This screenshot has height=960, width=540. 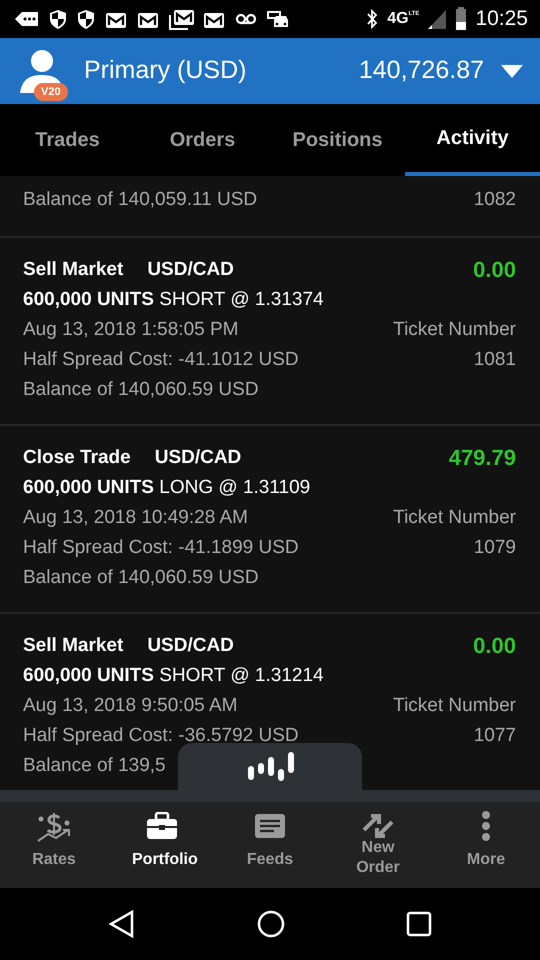 I want to click on nav-tab: Feeds, so click(x=270, y=845).